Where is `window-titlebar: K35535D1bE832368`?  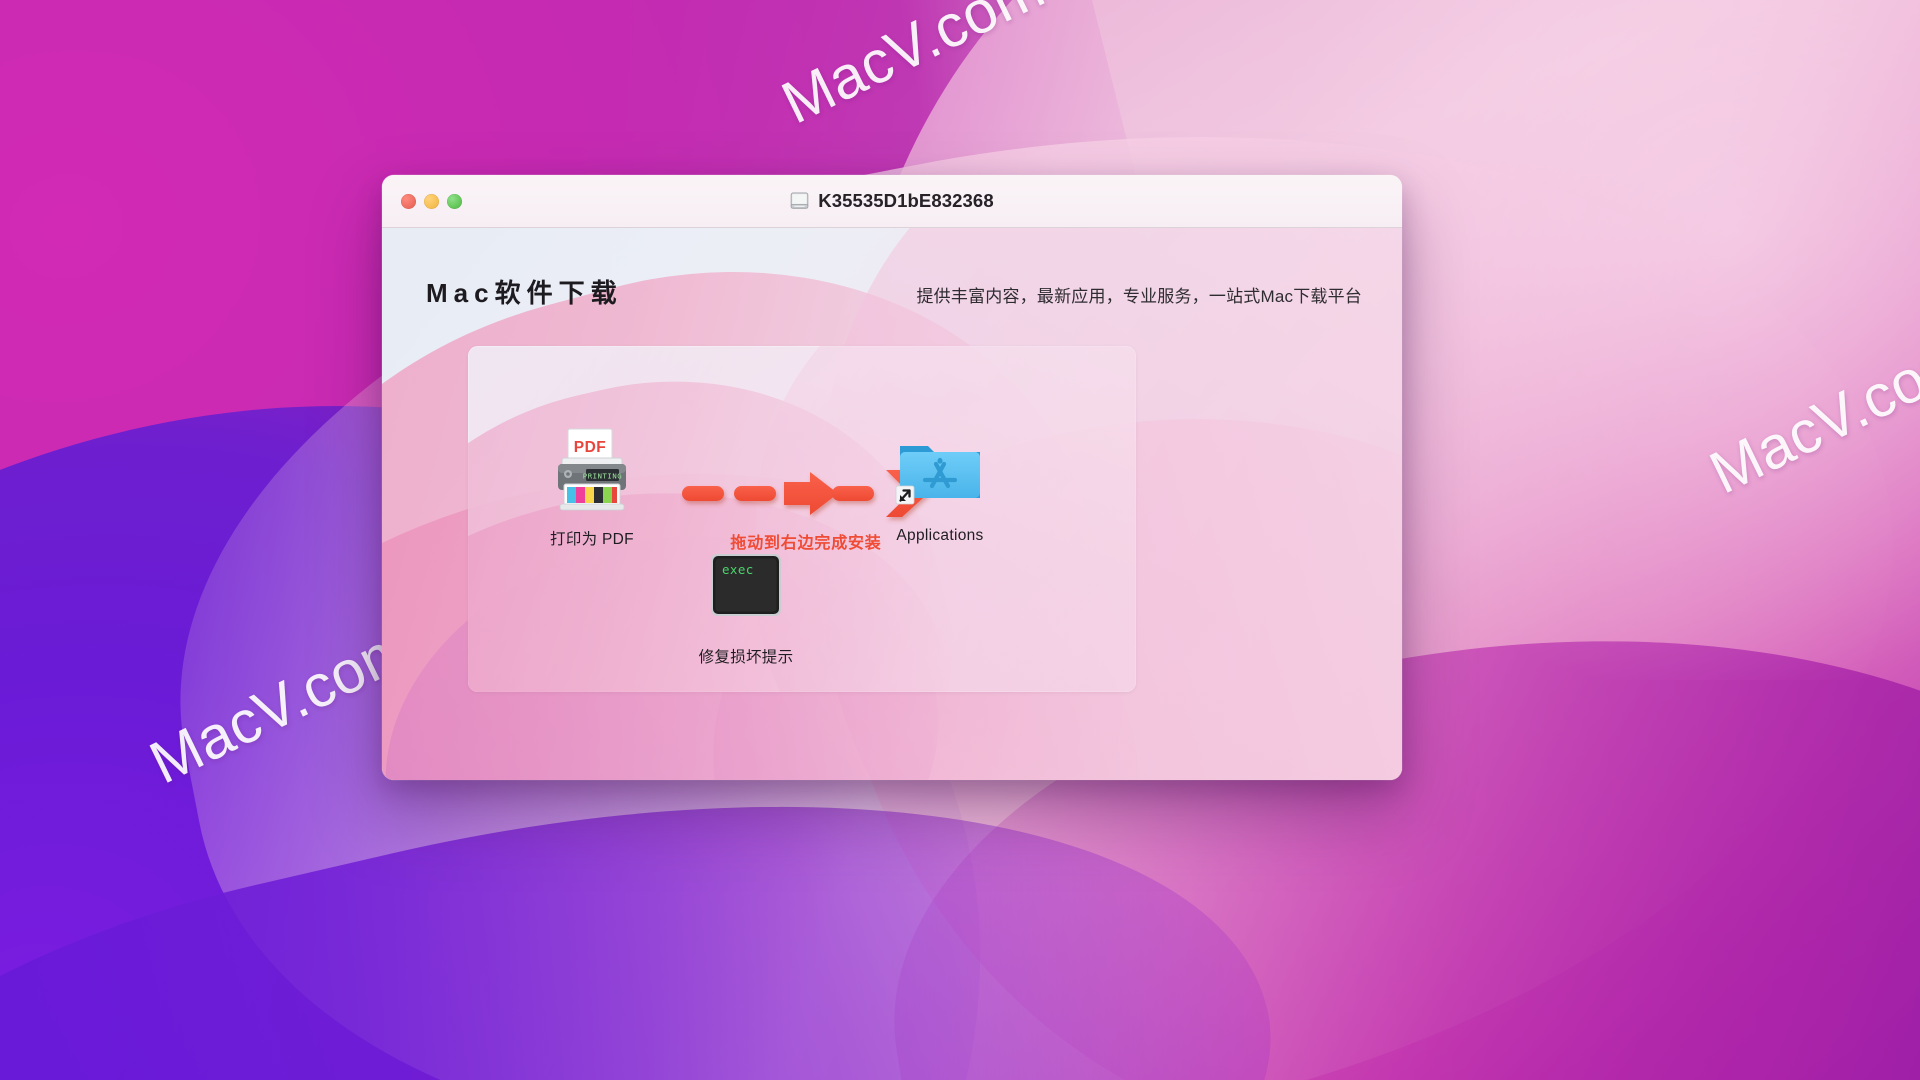 window-titlebar: K35535D1bE832368 is located at coordinates (892, 201).